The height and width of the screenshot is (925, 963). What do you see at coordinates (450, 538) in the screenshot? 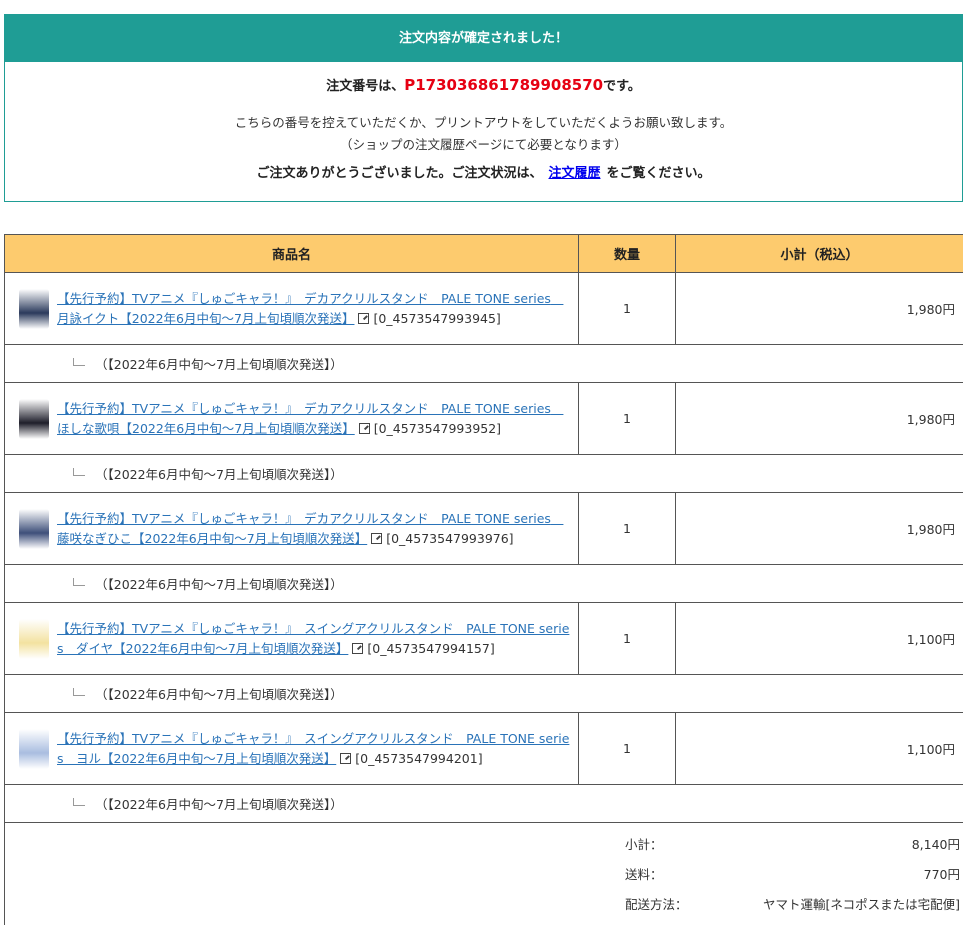
I see `product-code: [0_4573547993976]` at bounding box center [450, 538].